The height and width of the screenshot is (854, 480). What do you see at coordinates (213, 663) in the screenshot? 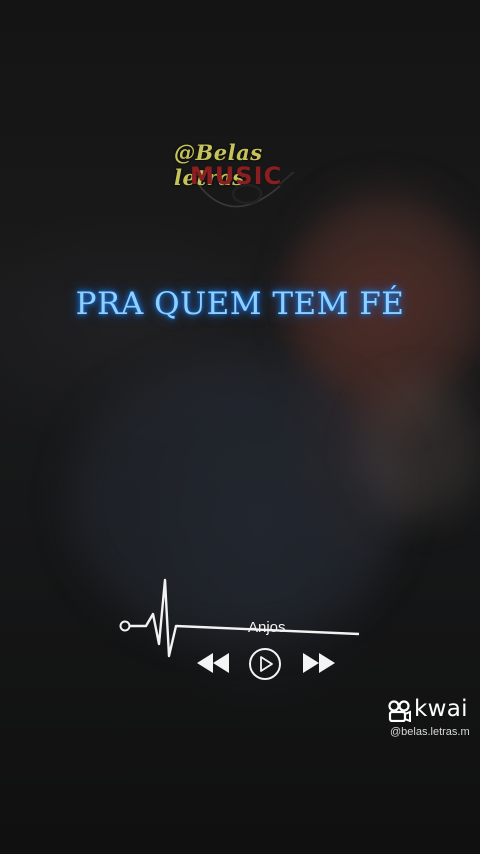
I see `rewind-icon` at bounding box center [213, 663].